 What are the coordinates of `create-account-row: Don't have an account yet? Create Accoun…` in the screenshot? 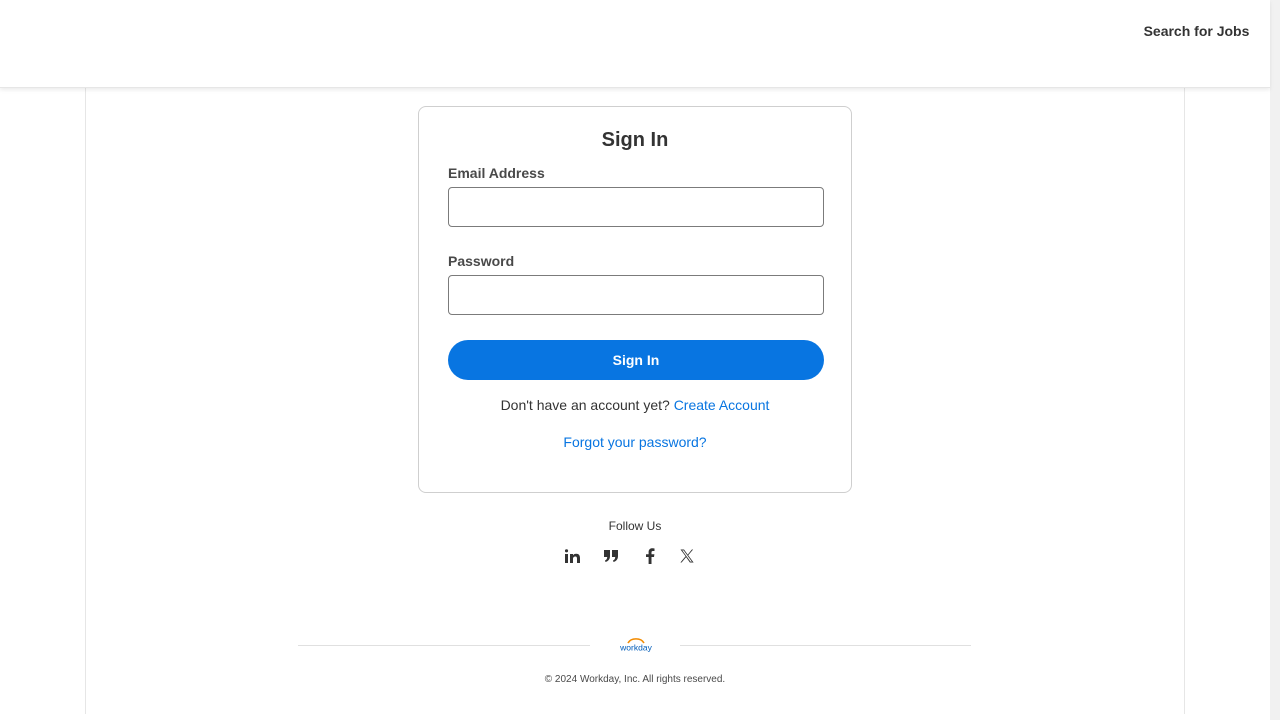 It's located at (635, 405).